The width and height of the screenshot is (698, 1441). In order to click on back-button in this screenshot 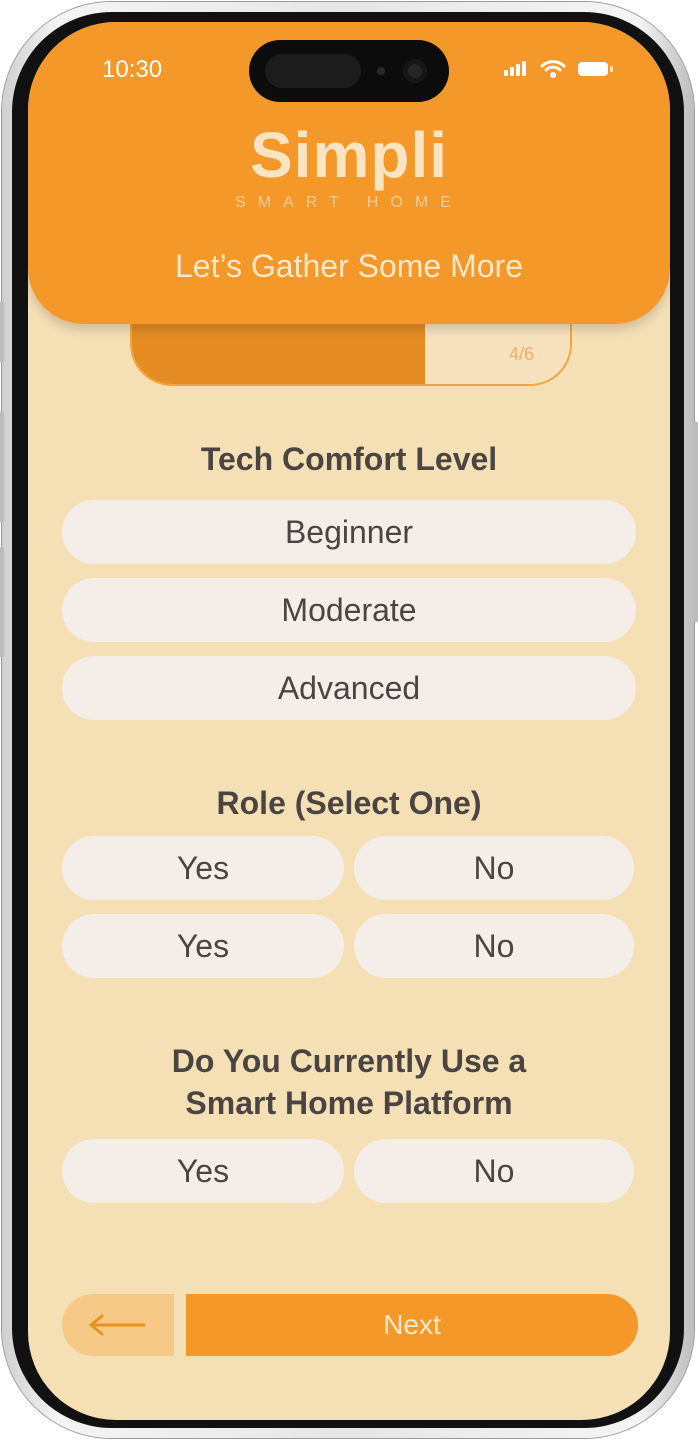, I will do `click(118, 1325)`.